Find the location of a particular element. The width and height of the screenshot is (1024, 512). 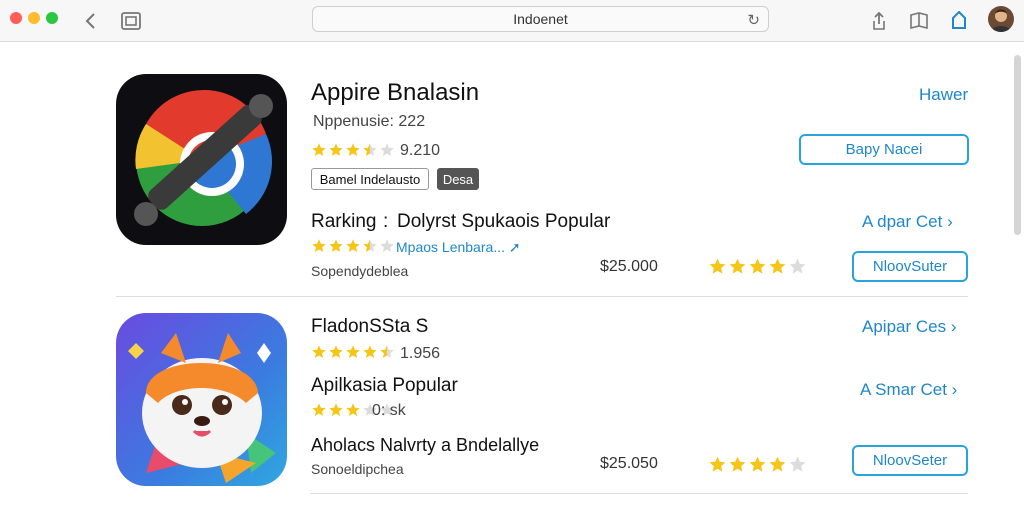

app-title: Appire Bnalasin is located at coordinates (395, 93).